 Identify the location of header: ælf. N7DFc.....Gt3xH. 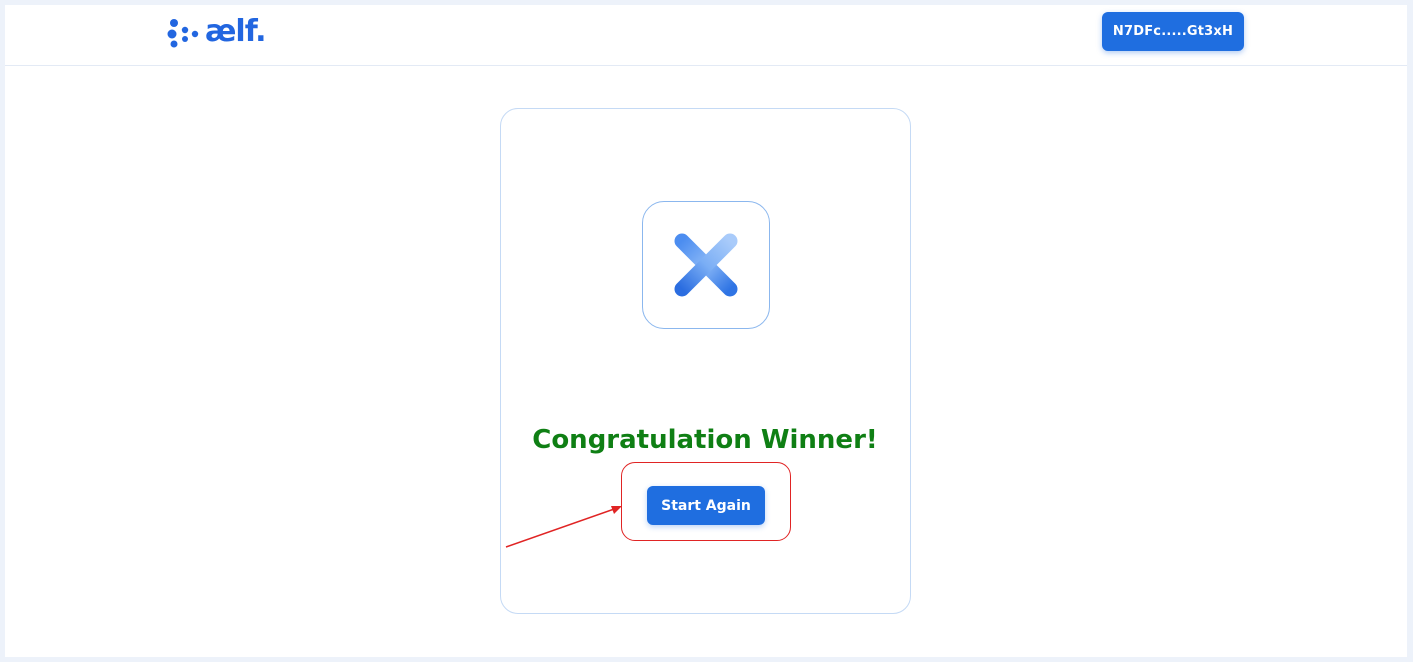
(706, 35).